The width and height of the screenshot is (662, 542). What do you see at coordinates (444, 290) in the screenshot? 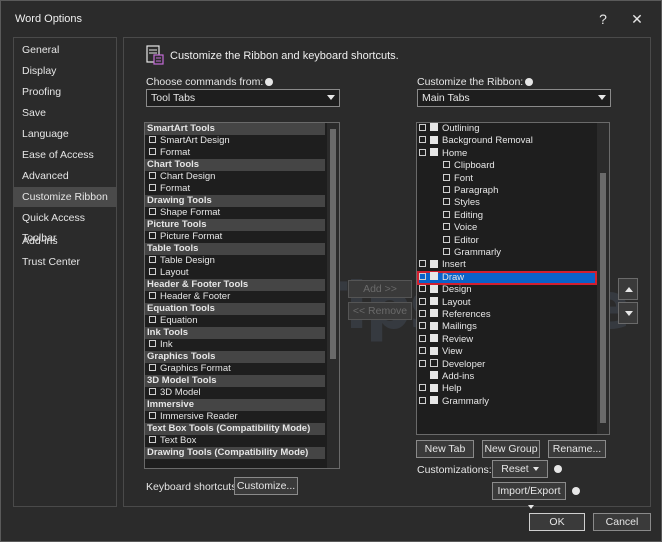
I see `ribbon-tab-item: Design` at bounding box center [444, 290].